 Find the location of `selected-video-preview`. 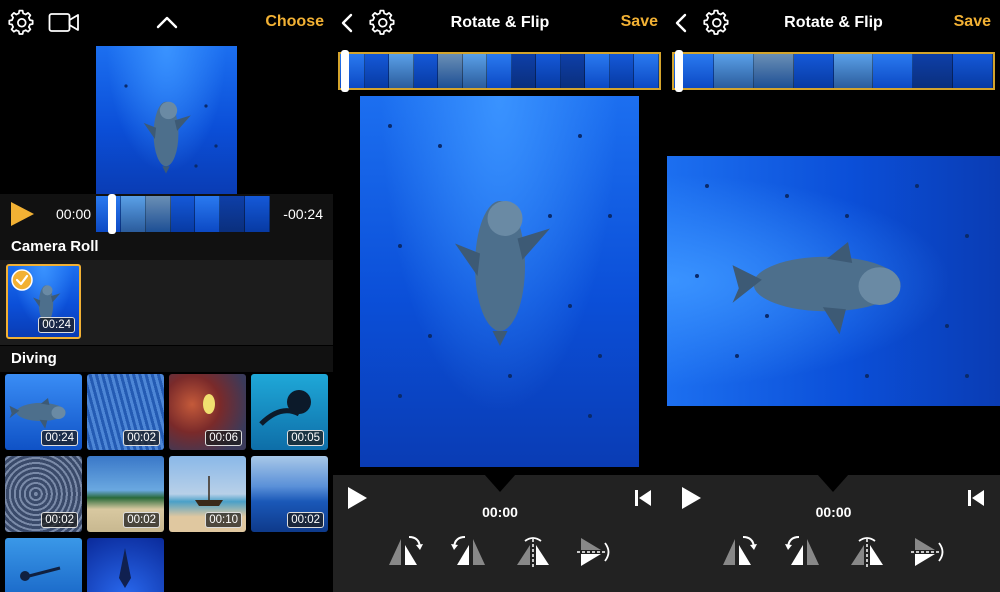

selected-video-preview is located at coordinates (166, 120).